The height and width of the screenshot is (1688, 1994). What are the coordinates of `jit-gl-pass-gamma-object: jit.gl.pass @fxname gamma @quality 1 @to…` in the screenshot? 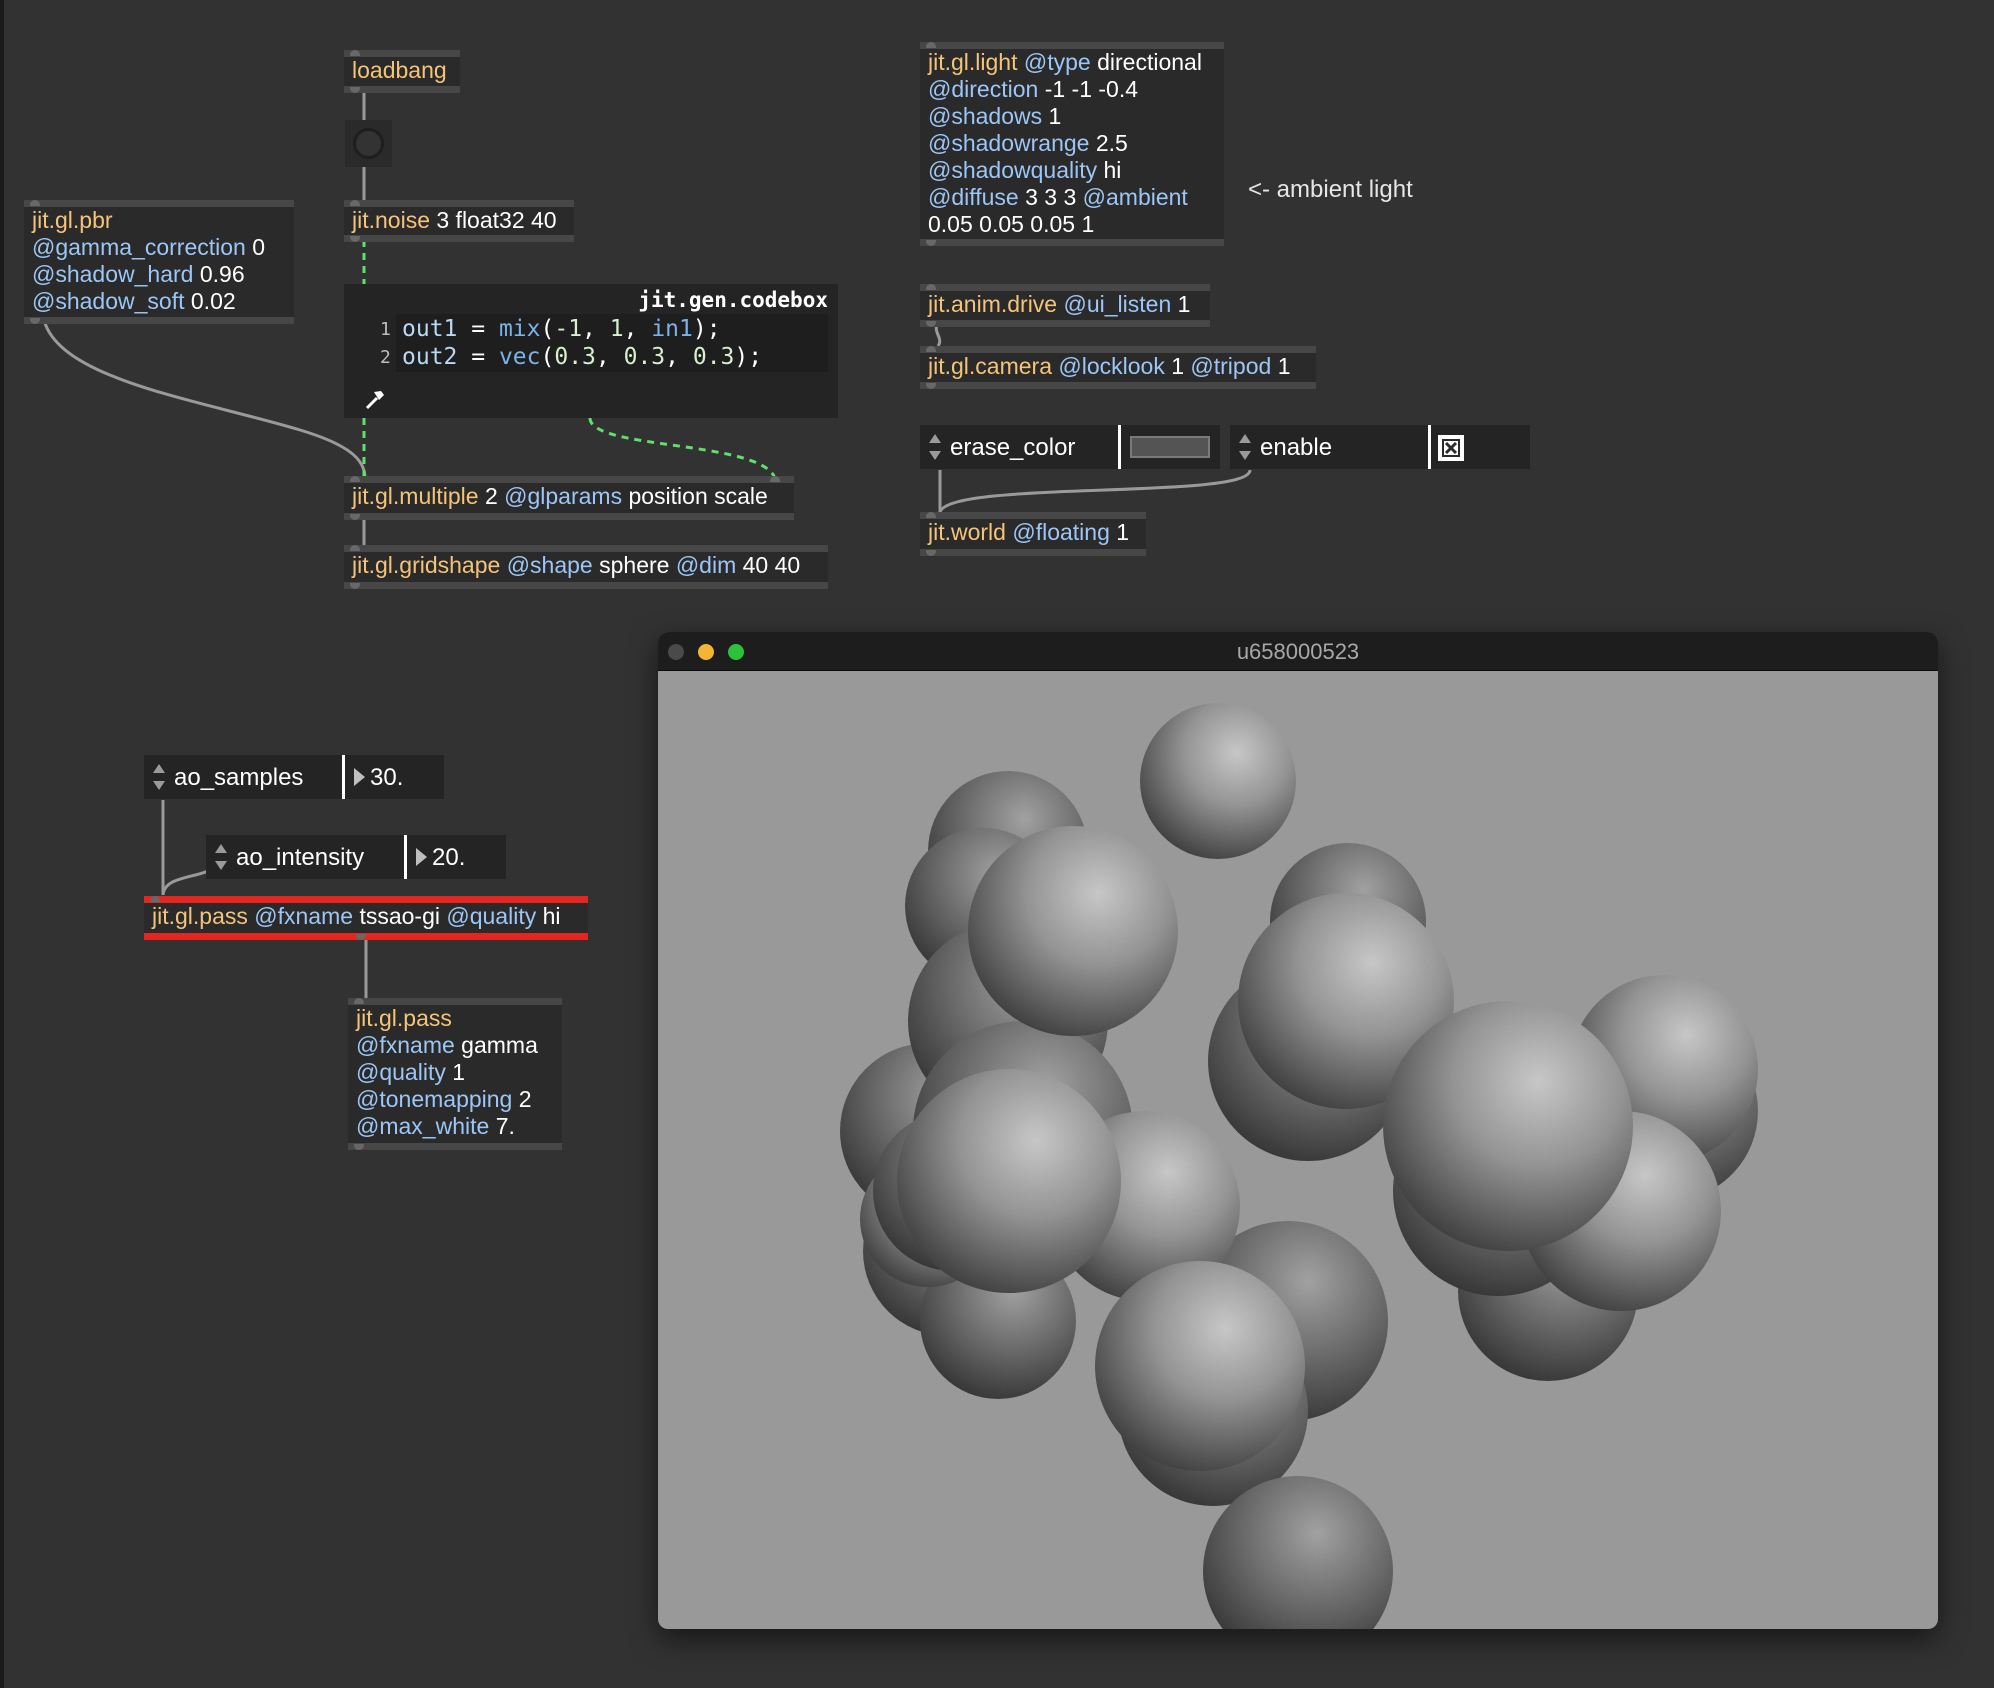 It's located at (455, 1074).